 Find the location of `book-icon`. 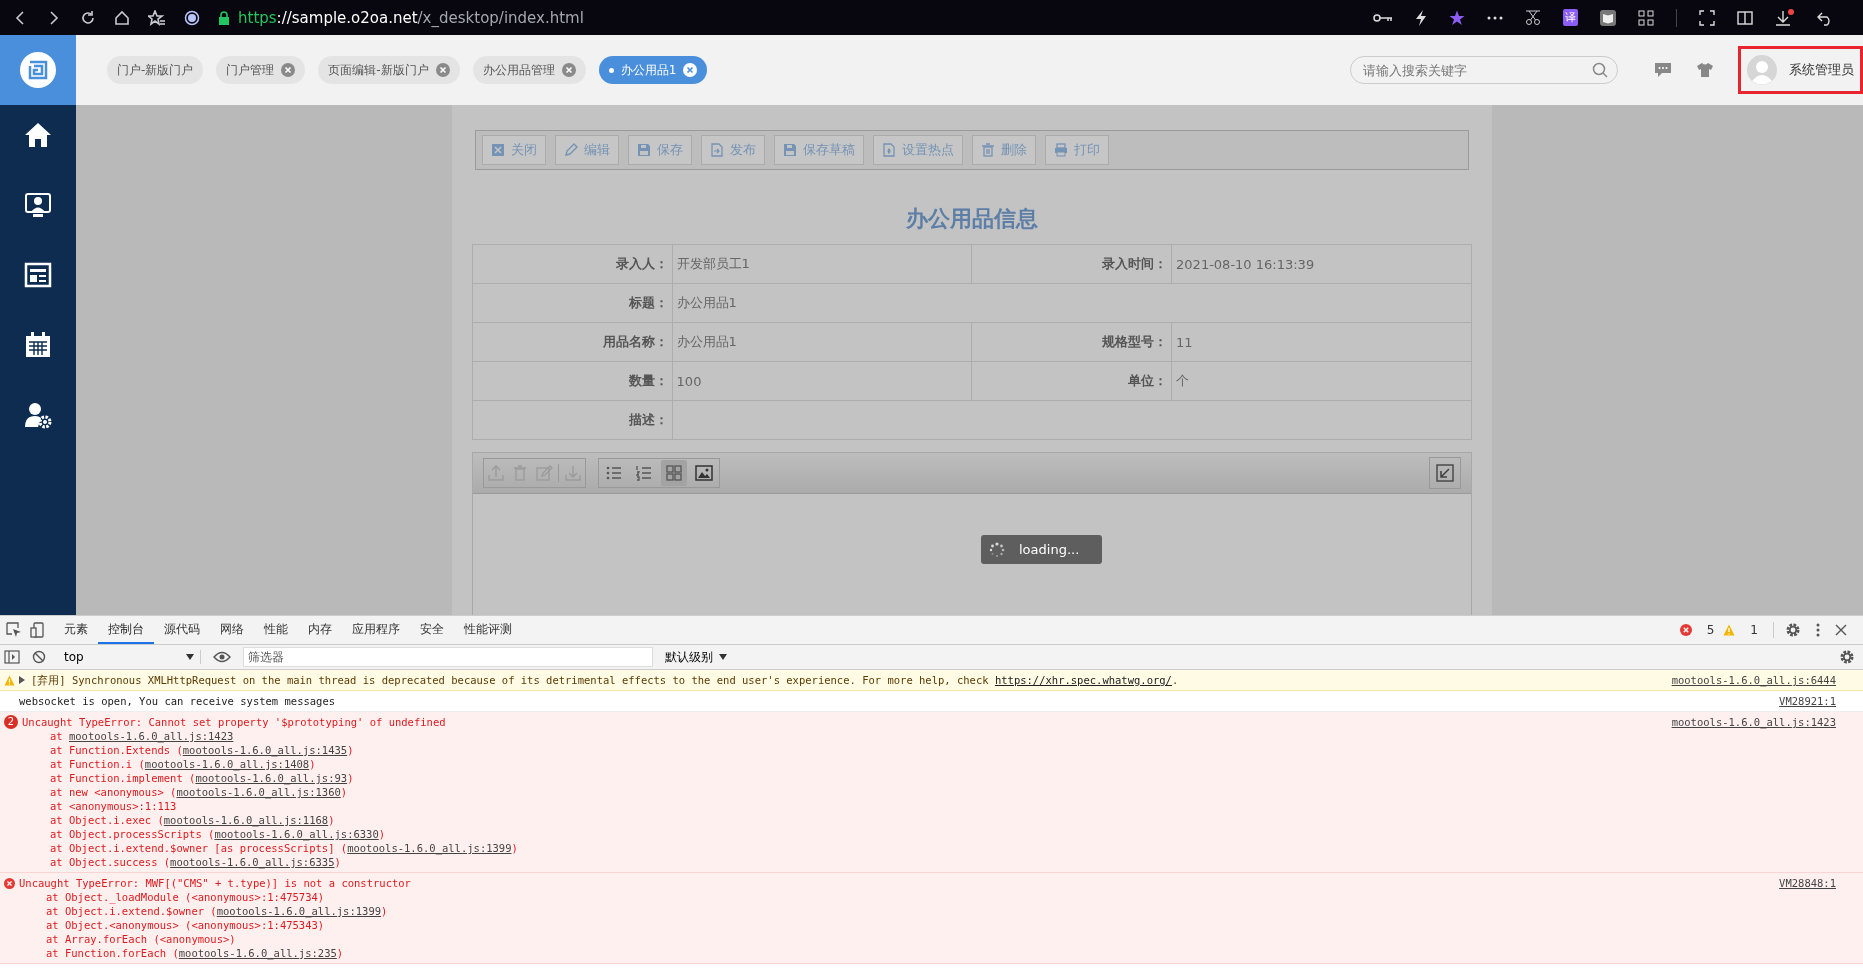

book-icon is located at coordinates (1608, 17).